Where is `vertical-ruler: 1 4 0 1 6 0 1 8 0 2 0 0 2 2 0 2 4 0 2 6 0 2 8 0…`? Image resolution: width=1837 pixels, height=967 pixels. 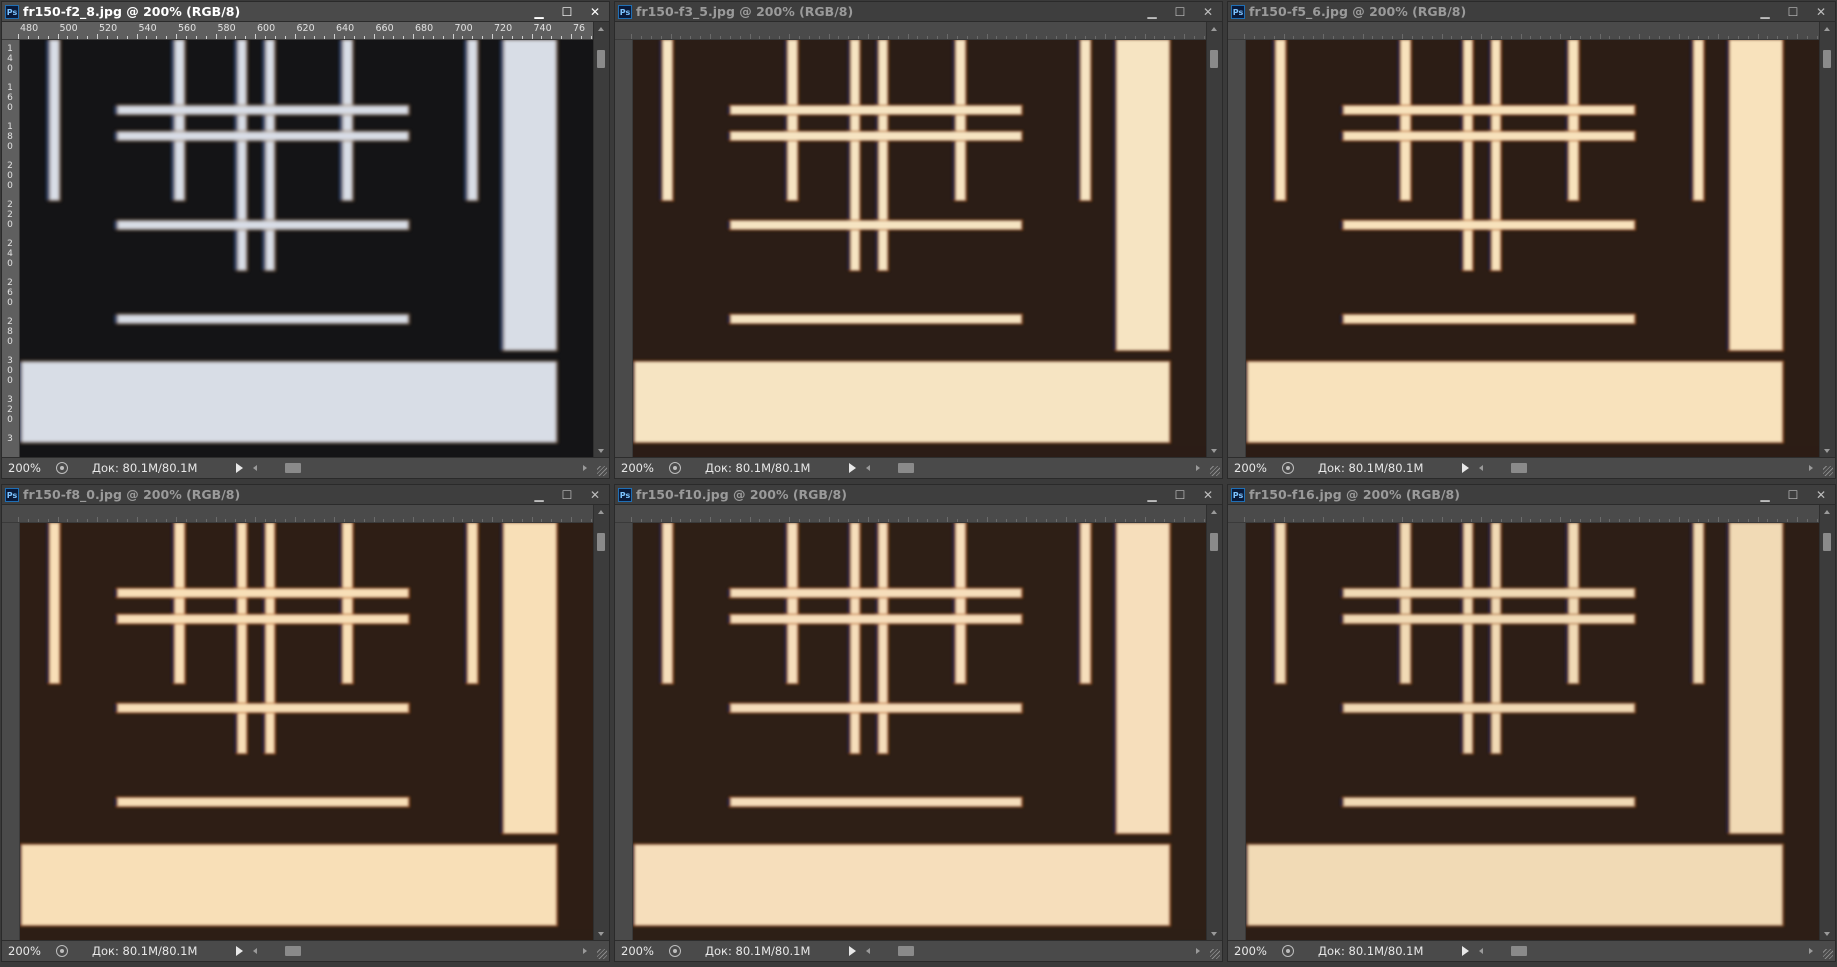 vertical-ruler: 1 4 0 1 6 0 1 8 0 2 0 0 2 2 0 2 4 0 2 6 0 2 8 0… is located at coordinates (11, 249).